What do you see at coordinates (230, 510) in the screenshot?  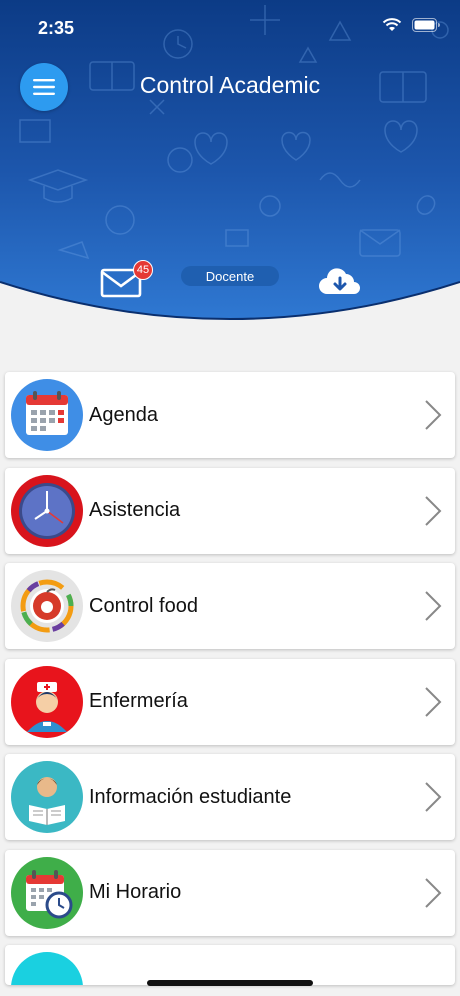 I see `list-item-asistencia: Asistencia` at bounding box center [230, 510].